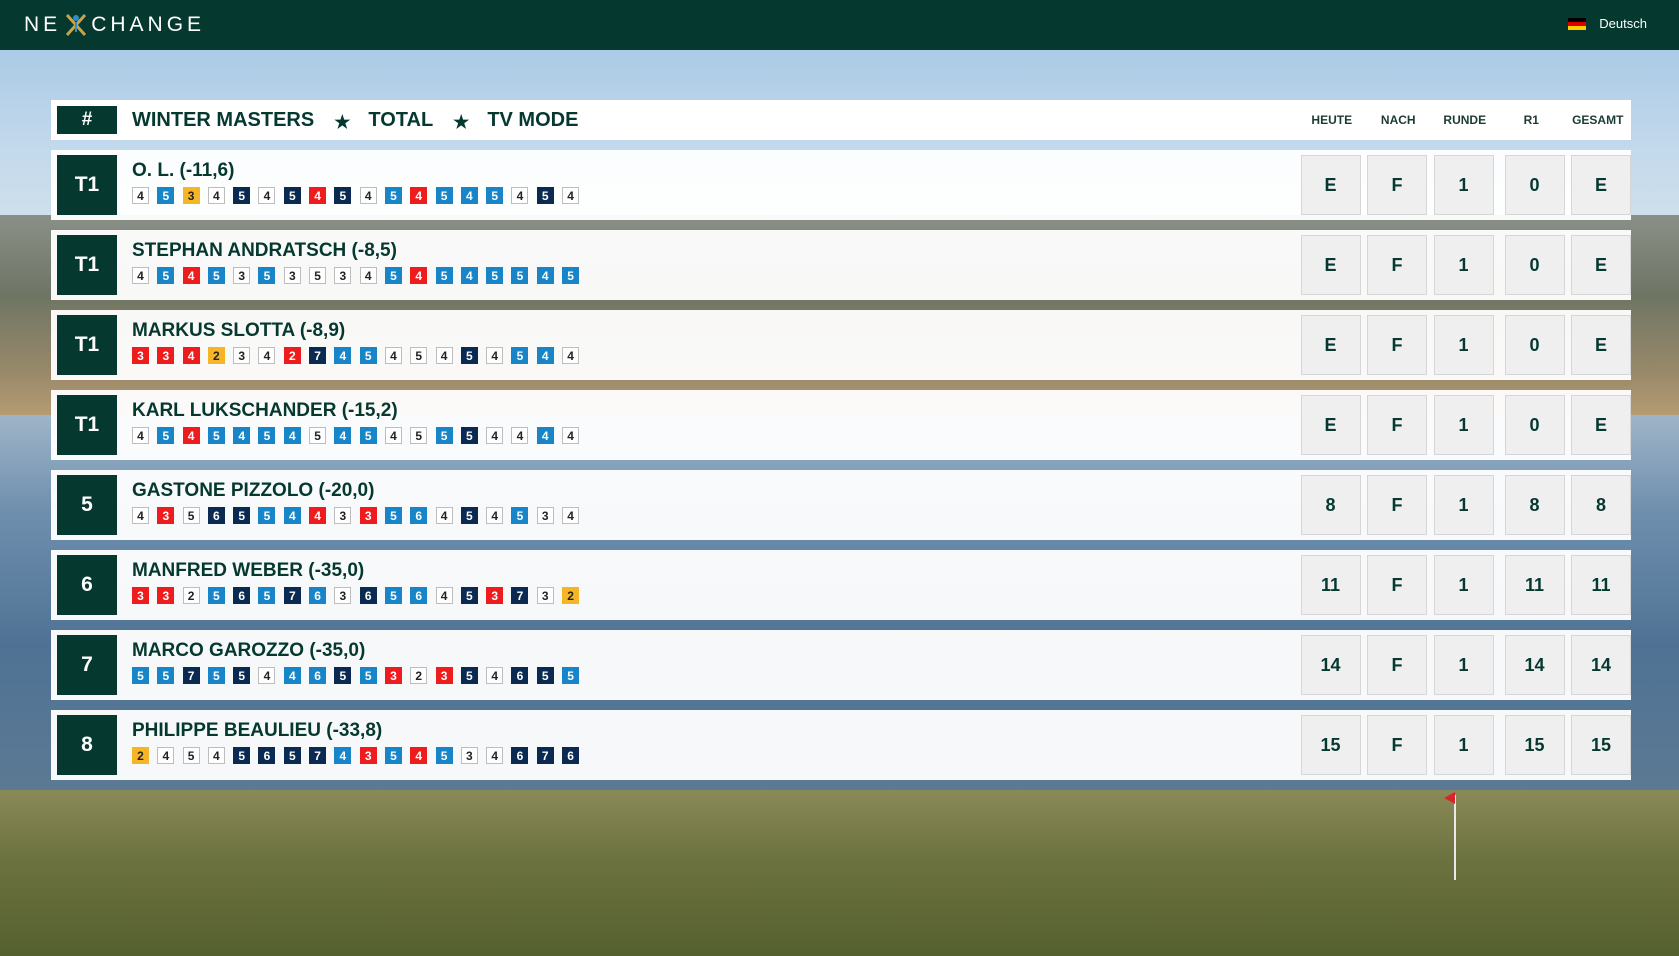  I want to click on player-name: STEPHAN ANDRATSCH (-8,5), so click(264, 251).